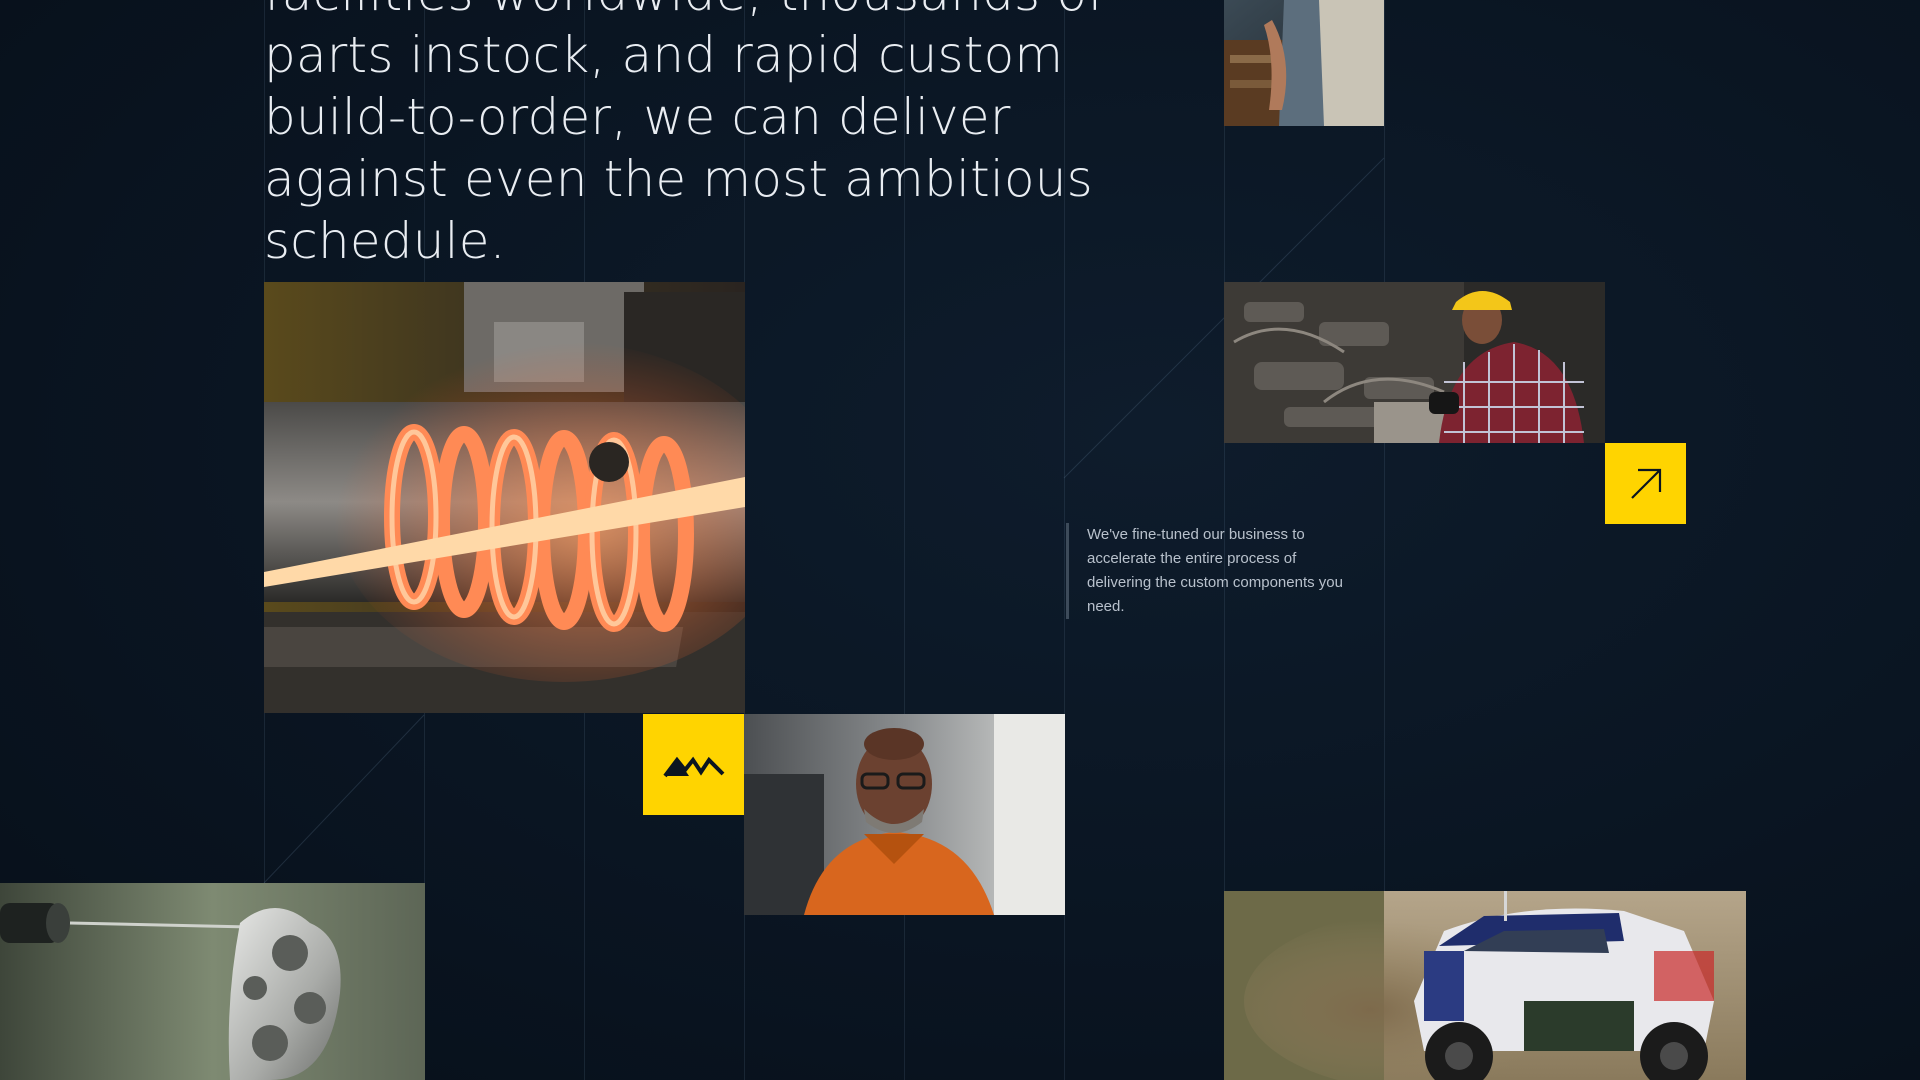  I want to click on brand-logo-tile, so click(693, 764).